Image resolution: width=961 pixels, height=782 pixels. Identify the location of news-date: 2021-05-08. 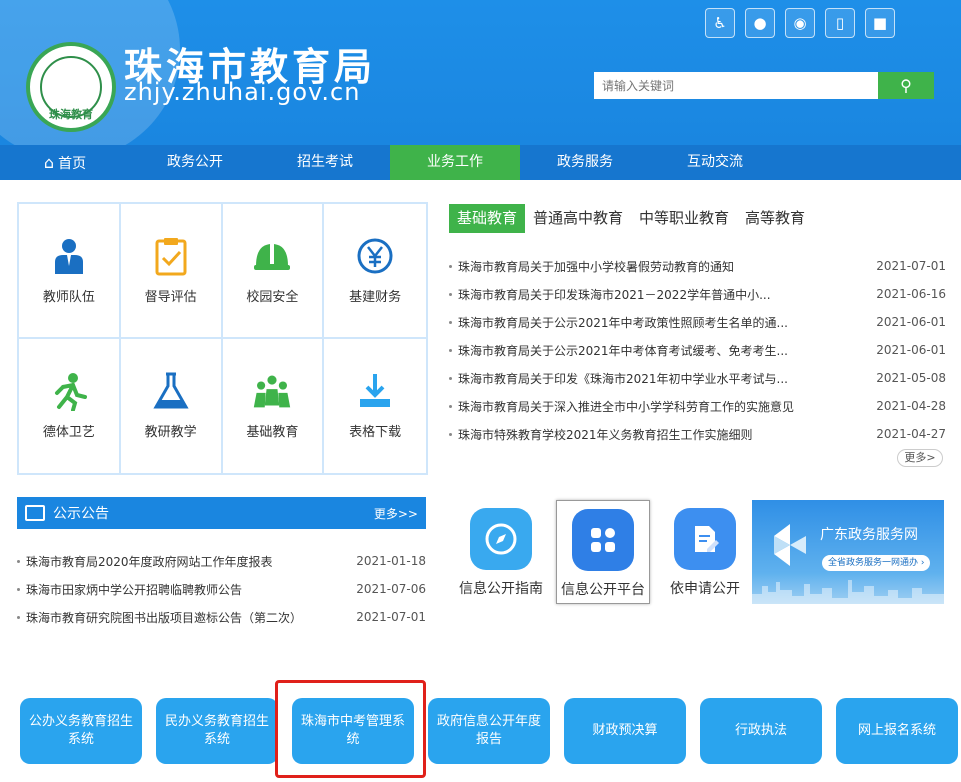
(911, 378).